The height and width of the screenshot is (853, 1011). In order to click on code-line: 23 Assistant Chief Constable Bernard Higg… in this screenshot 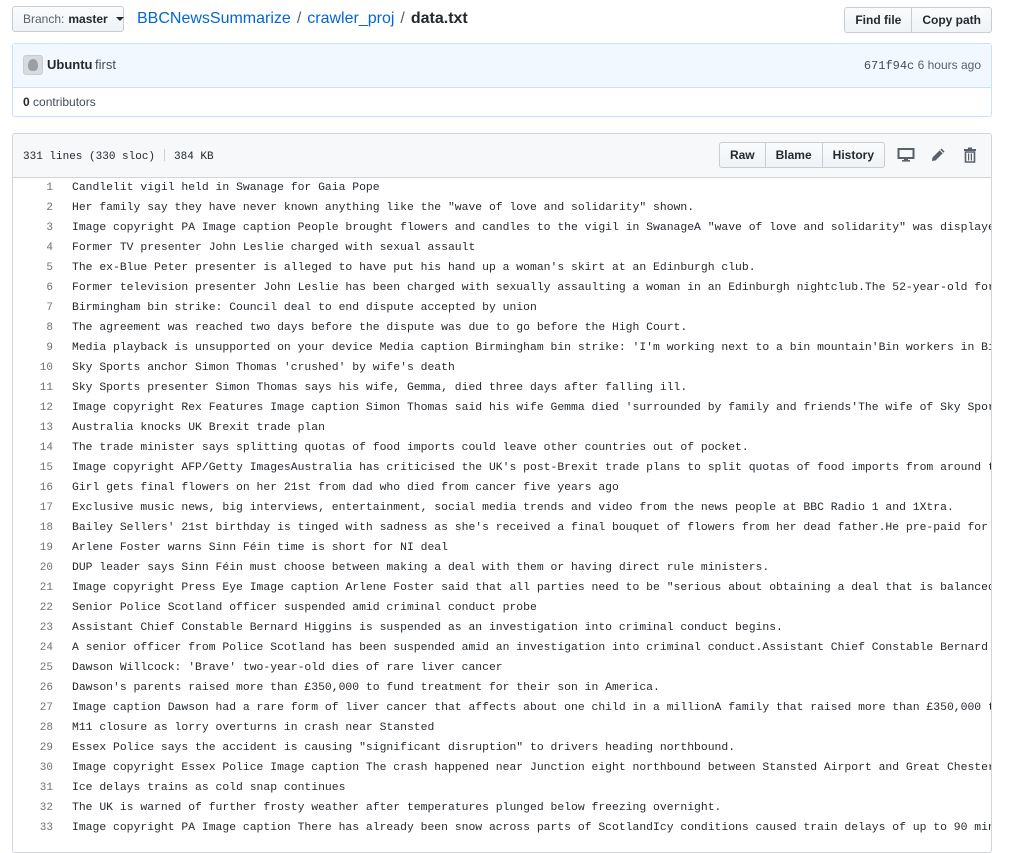, I will do `click(502, 628)`.